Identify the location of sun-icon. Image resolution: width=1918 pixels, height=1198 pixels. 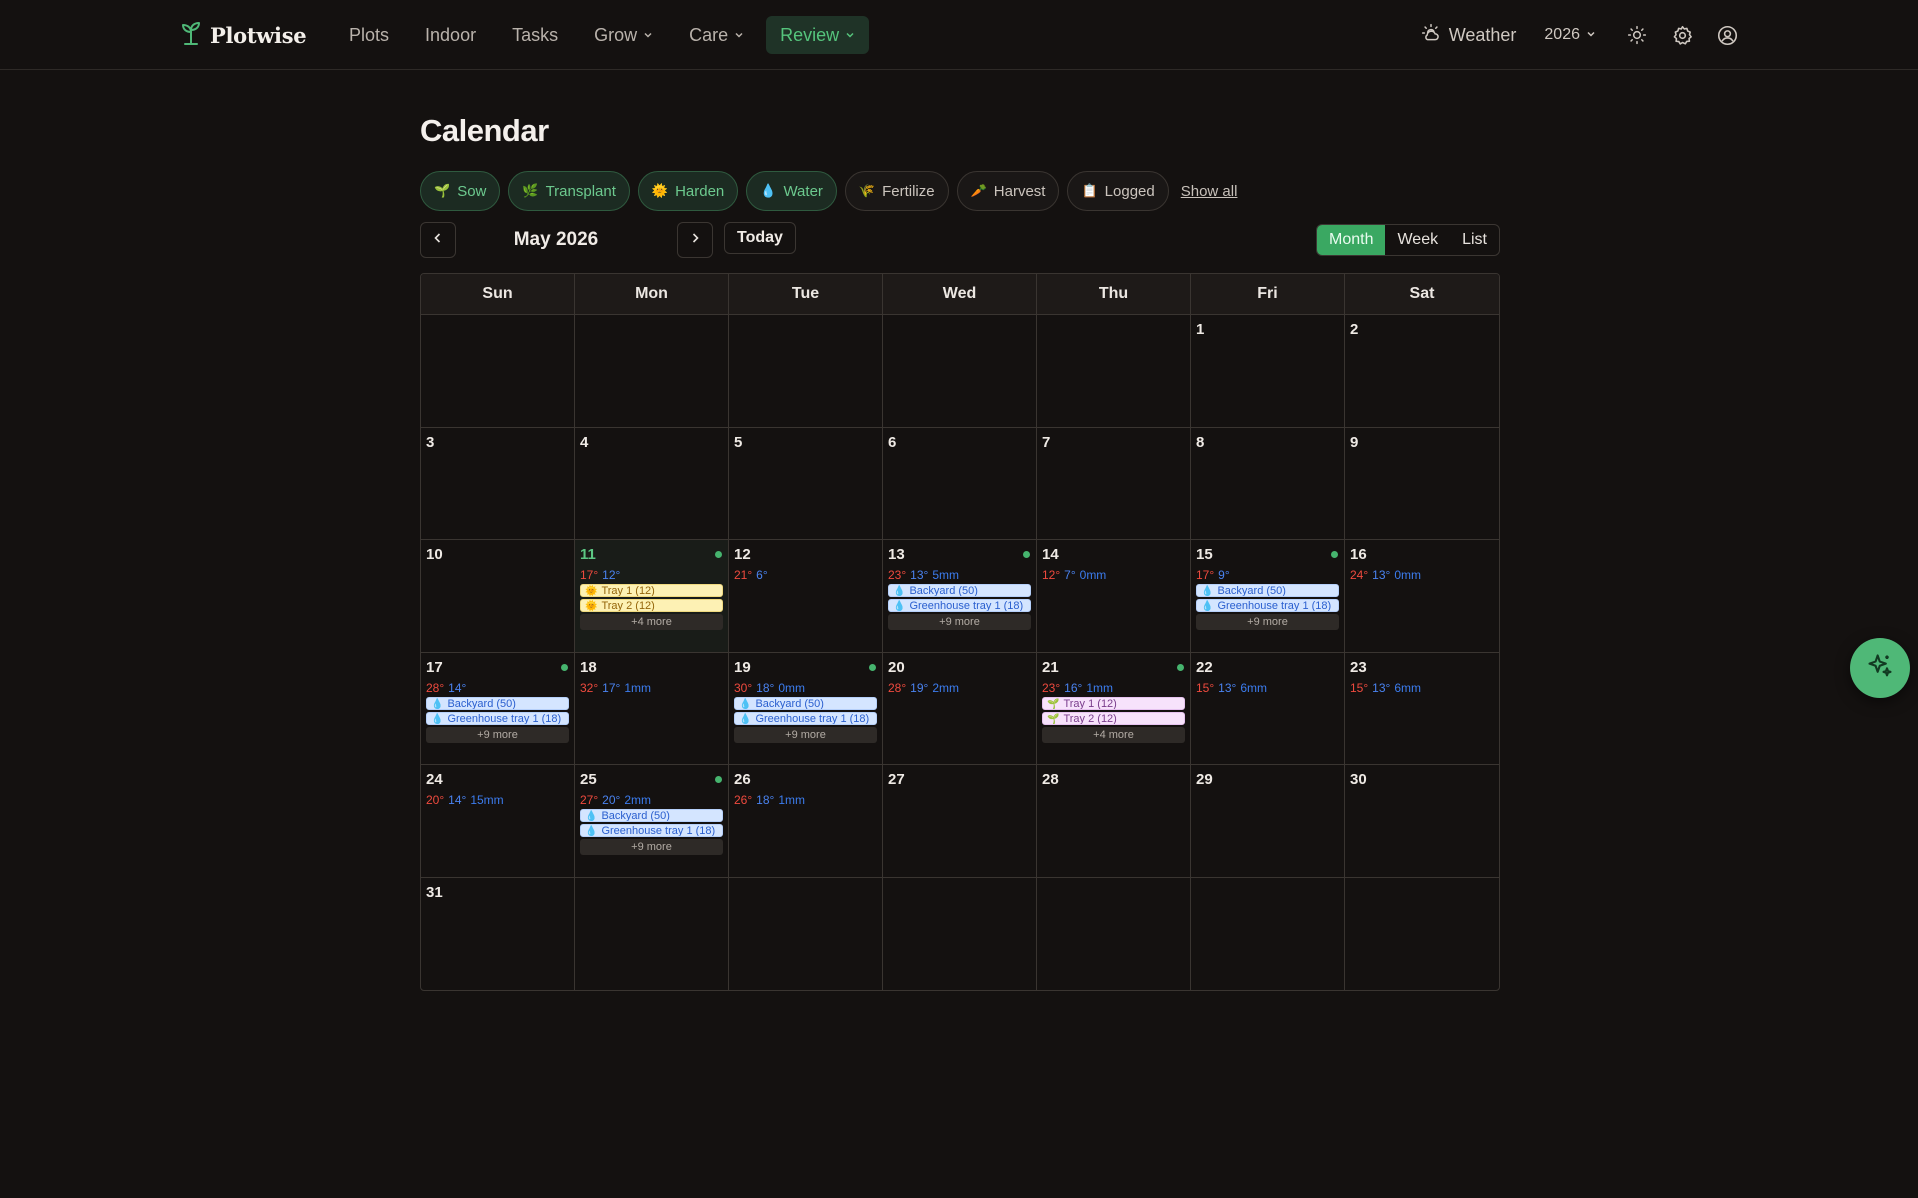
(1637, 35).